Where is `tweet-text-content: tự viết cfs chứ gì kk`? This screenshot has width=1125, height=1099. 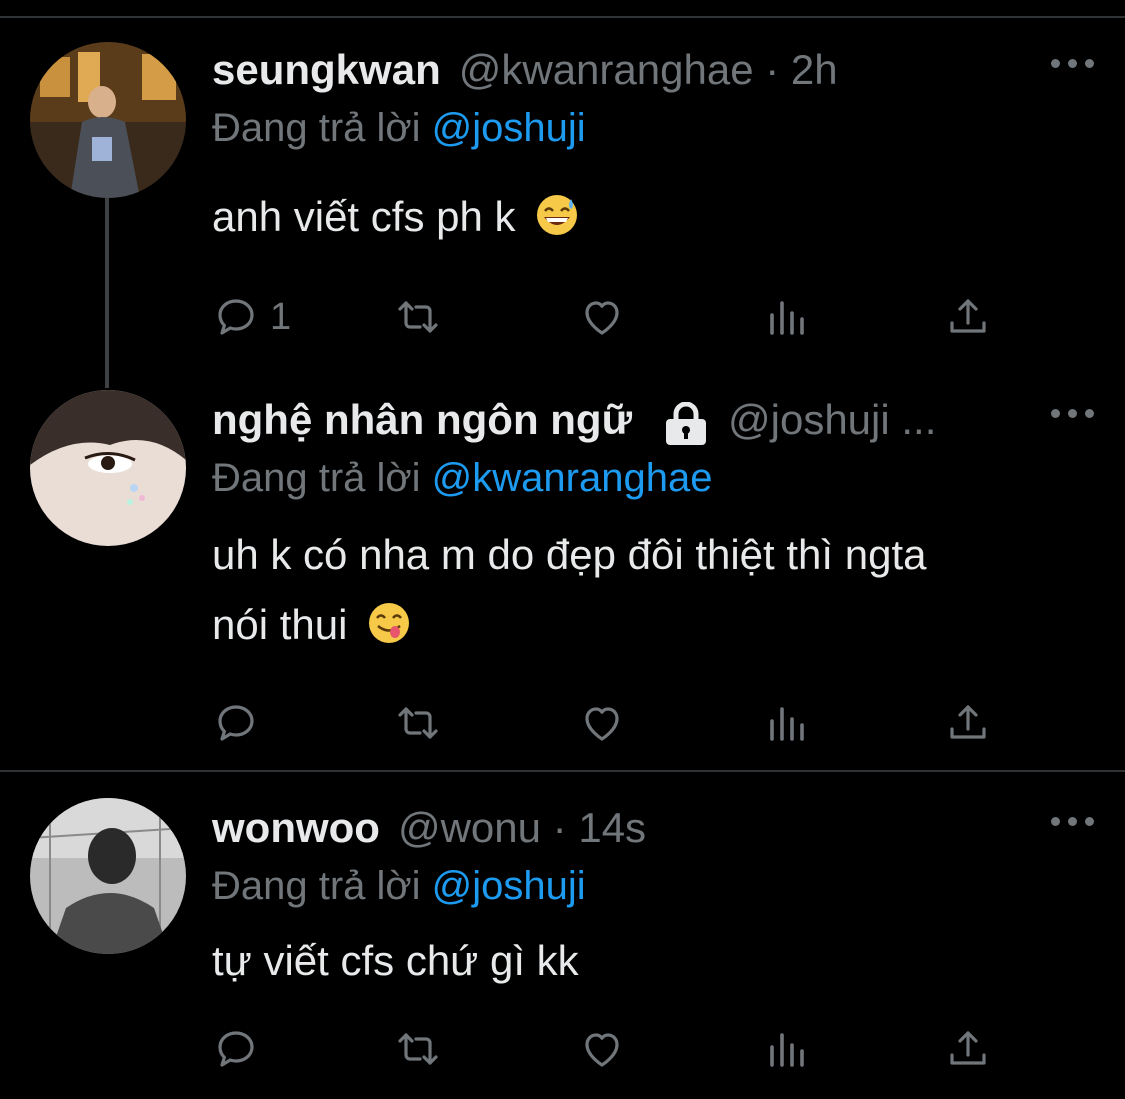 tweet-text-content: tự viết cfs chứ gì kk is located at coordinates (395, 960).